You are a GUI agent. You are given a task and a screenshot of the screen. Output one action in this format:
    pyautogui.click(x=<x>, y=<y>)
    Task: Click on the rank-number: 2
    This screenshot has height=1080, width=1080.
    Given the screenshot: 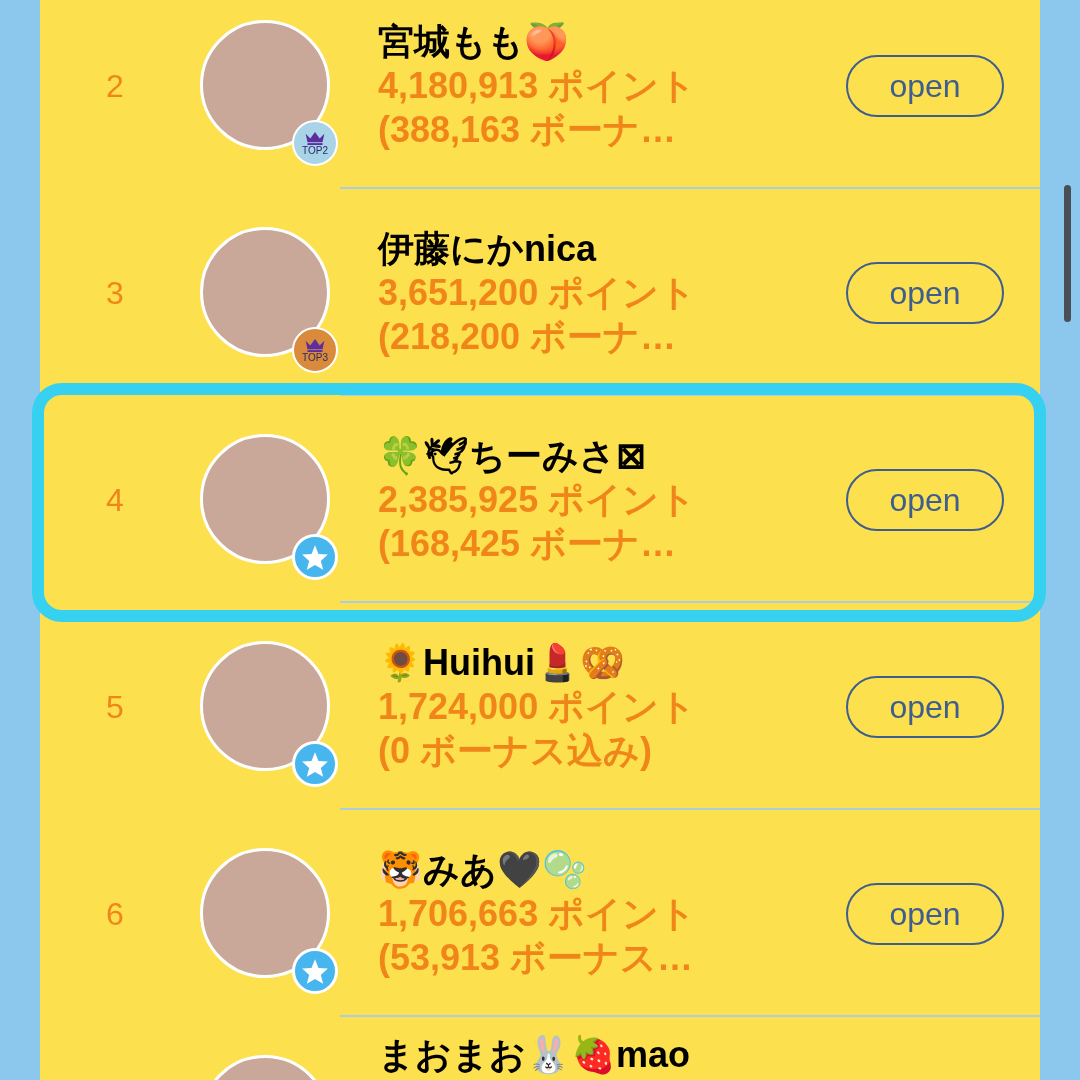 What is the action you would take?
    pyautogui.click(x=115, y=86)
    